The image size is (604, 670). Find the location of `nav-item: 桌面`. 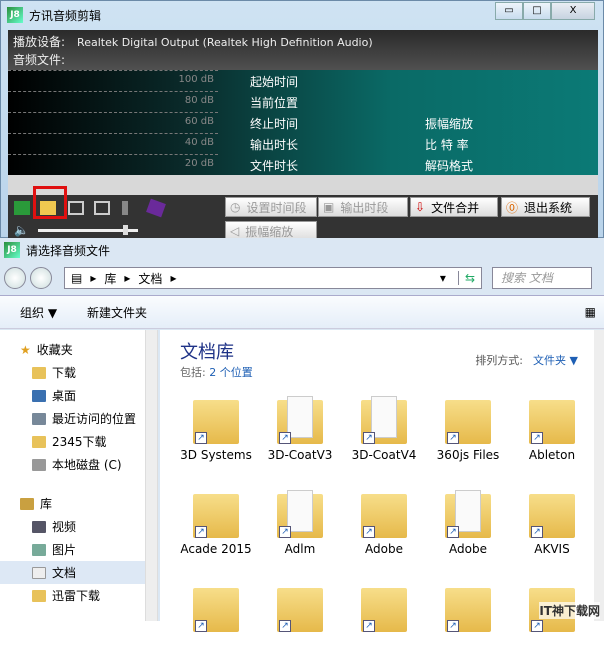

nav-item: 桌面 is located at coordinates (78, 395).